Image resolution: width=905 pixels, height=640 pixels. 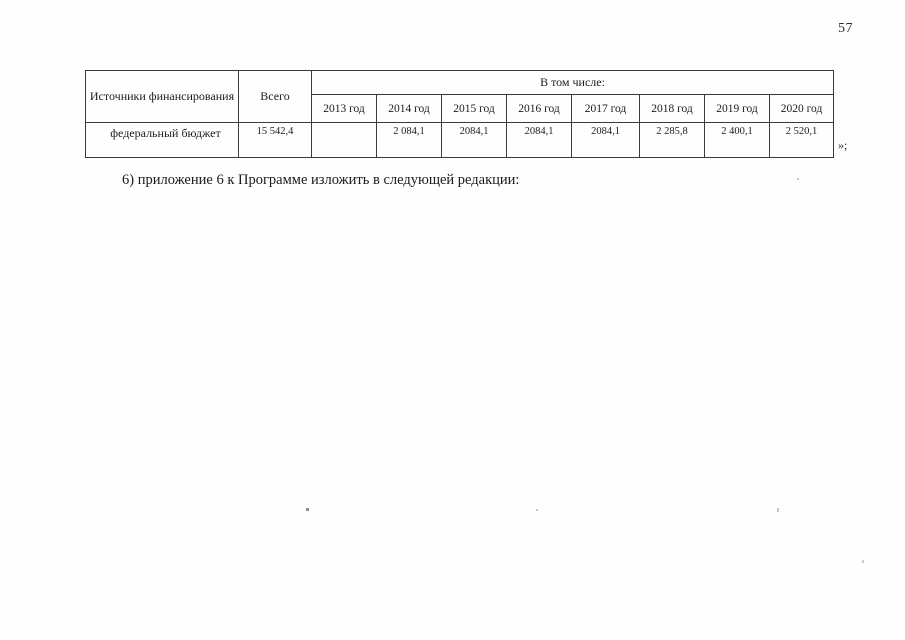 What do you see at coordinates (474, 140) in the screenshot?
I see `cell-2015: 2084,1` at bounding box center [474, 140].